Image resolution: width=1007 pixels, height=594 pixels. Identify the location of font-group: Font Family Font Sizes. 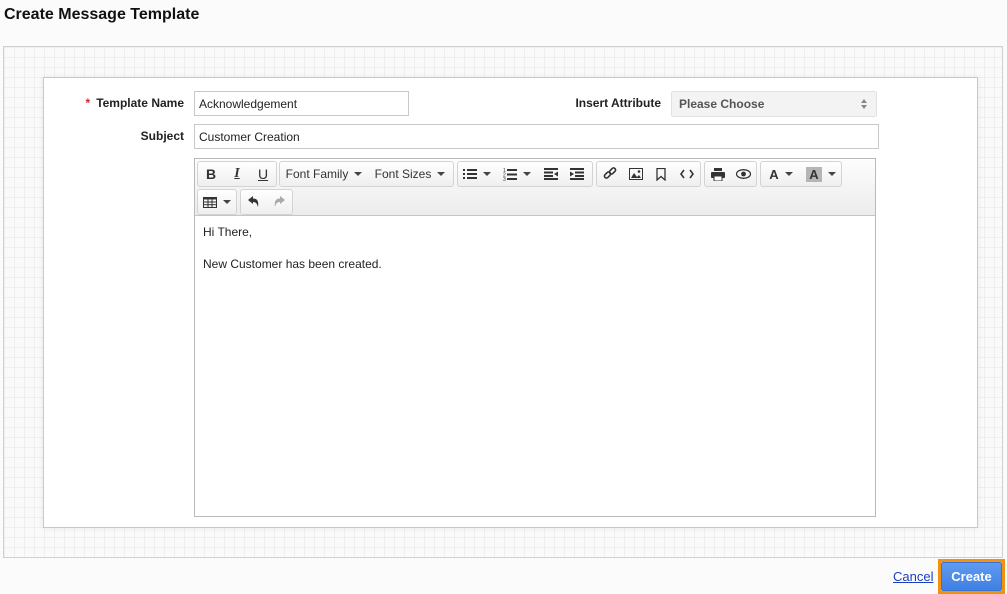
(366, 174).